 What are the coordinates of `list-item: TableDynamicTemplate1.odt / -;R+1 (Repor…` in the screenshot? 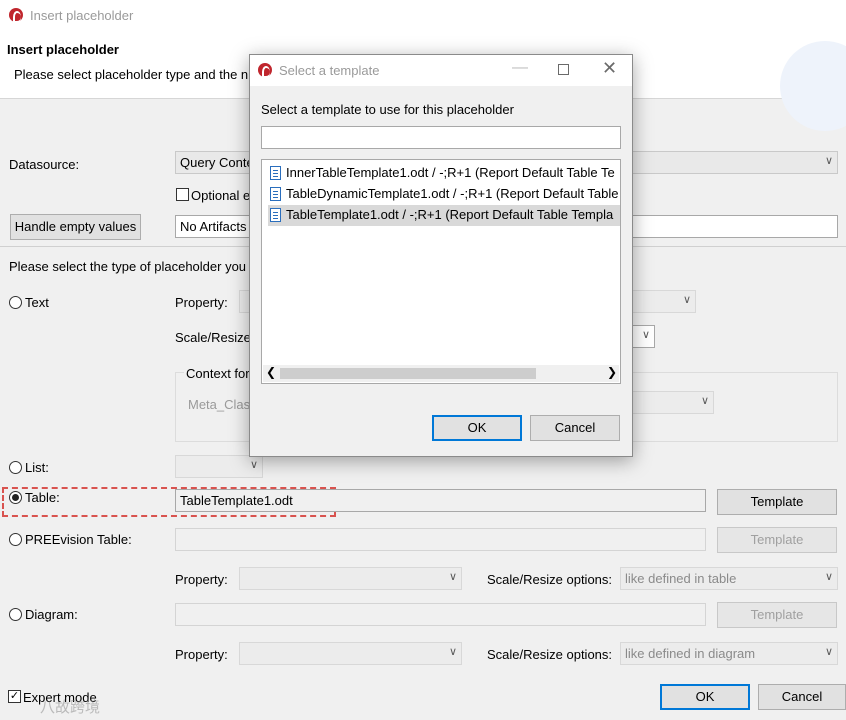 It's located at (444, 194).